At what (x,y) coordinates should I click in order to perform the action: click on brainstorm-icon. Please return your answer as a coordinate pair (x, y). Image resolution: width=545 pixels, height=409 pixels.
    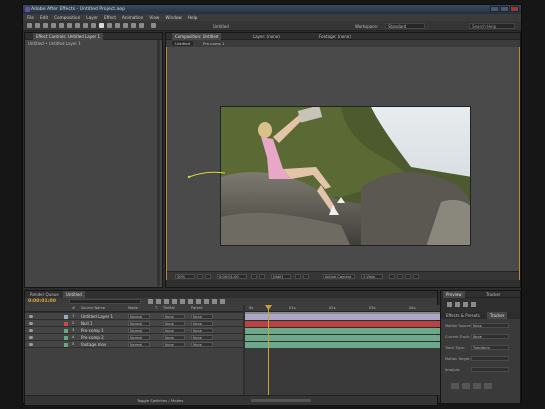
    Looking at the image, I should click on (198, 301).